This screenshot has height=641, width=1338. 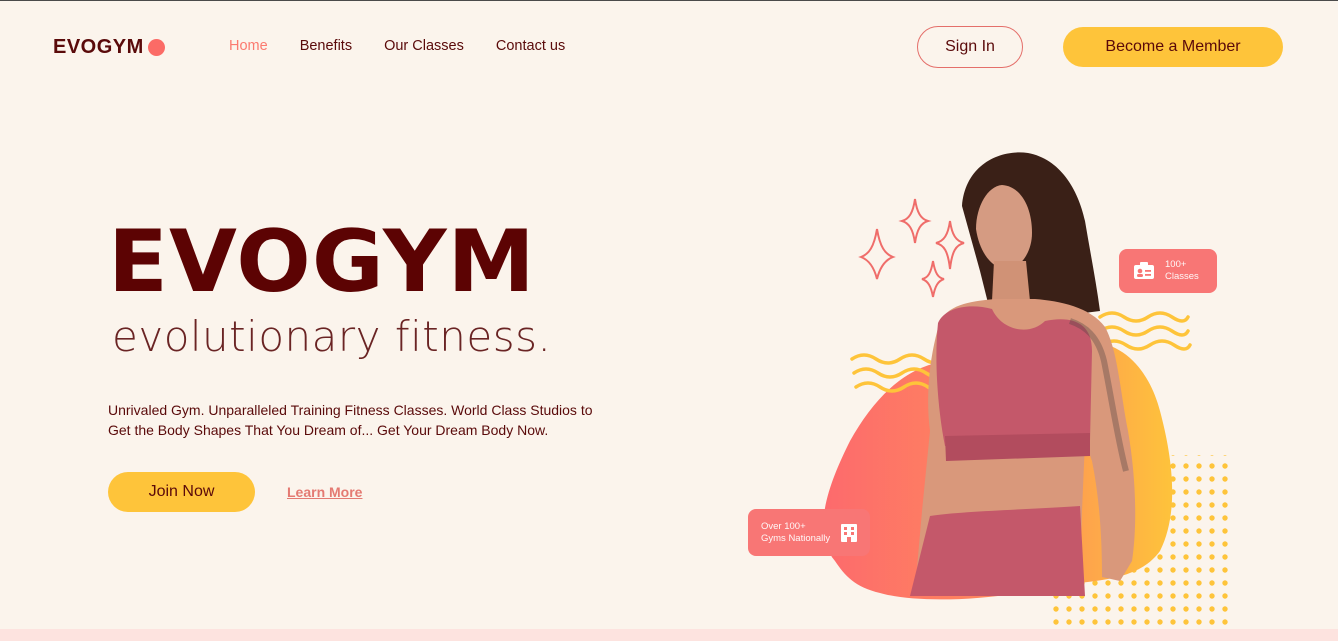 What do you see at coordinates (248, 46) in the screenshot?
I see `nav-home: Home` at bounding box center [248, 46].